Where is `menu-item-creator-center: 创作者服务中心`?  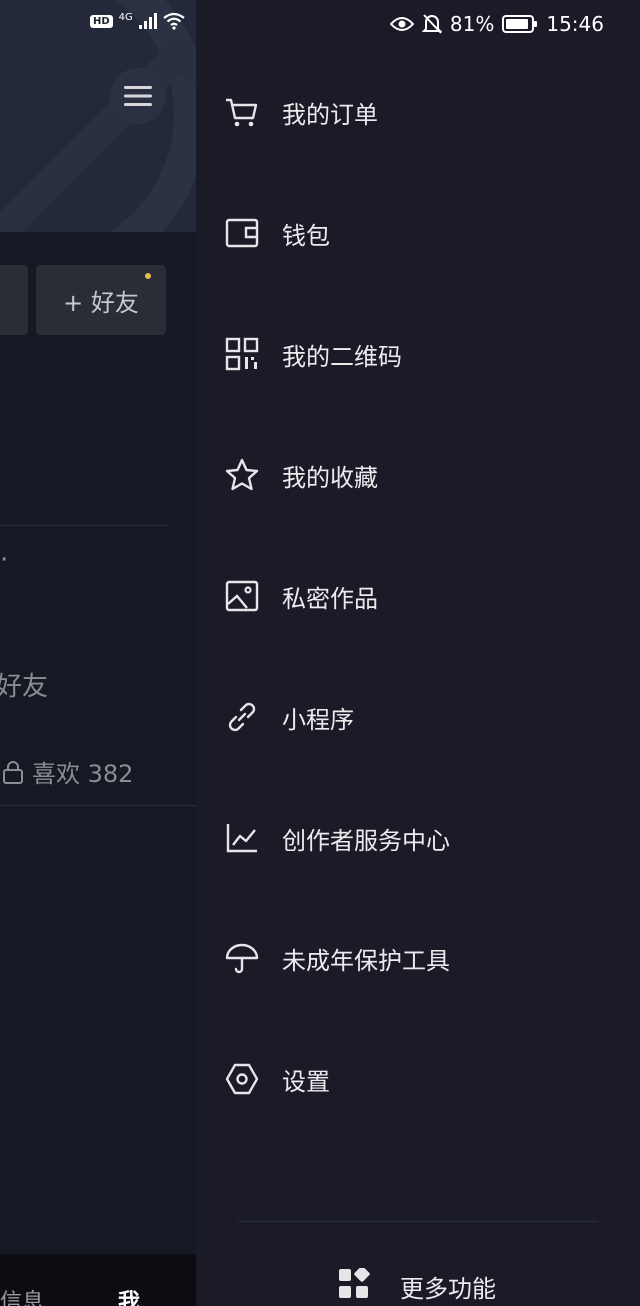 menu-item-creator-center: 创作者服务中心 is located at coordinates (424, 838).